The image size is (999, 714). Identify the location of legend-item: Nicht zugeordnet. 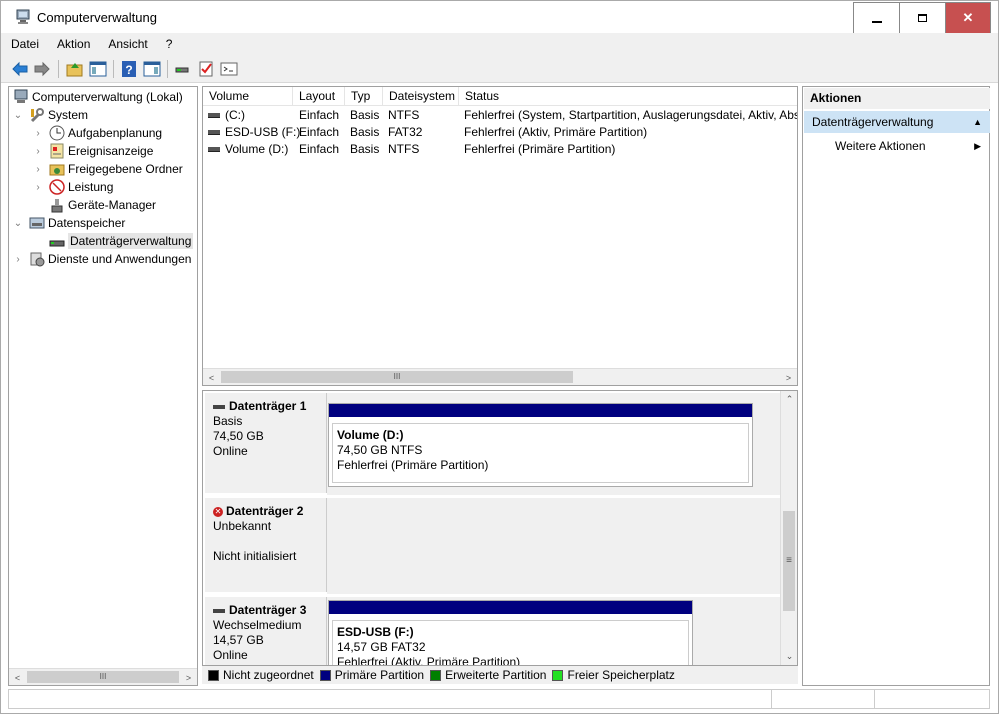
(261, 675).